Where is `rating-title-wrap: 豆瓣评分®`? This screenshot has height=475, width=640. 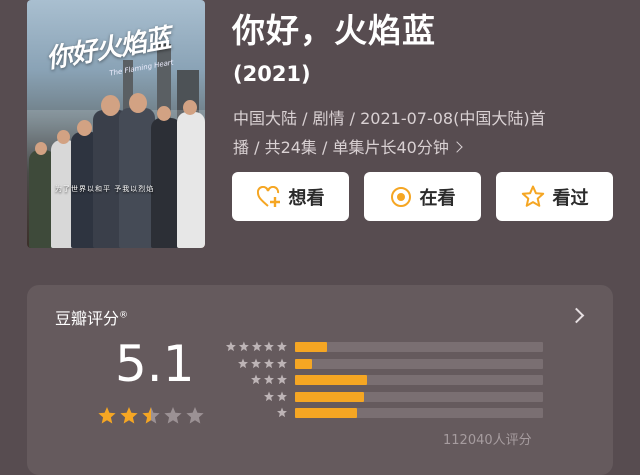
rating-title-wrap: 豆瓣评分® is located at coordinates (91, 317).